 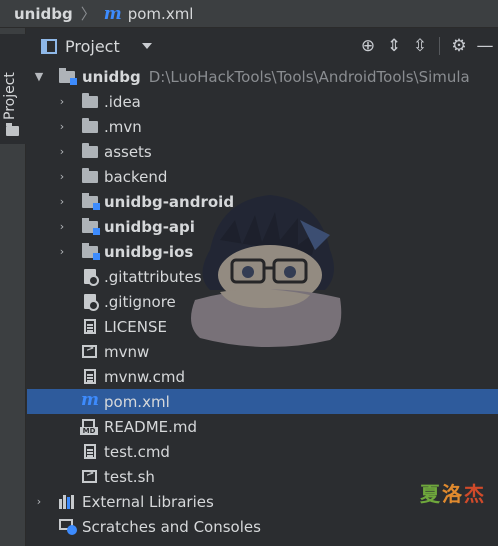 I want to click on signature-decoration: 夏洛杰, so click(x=453, y=494).